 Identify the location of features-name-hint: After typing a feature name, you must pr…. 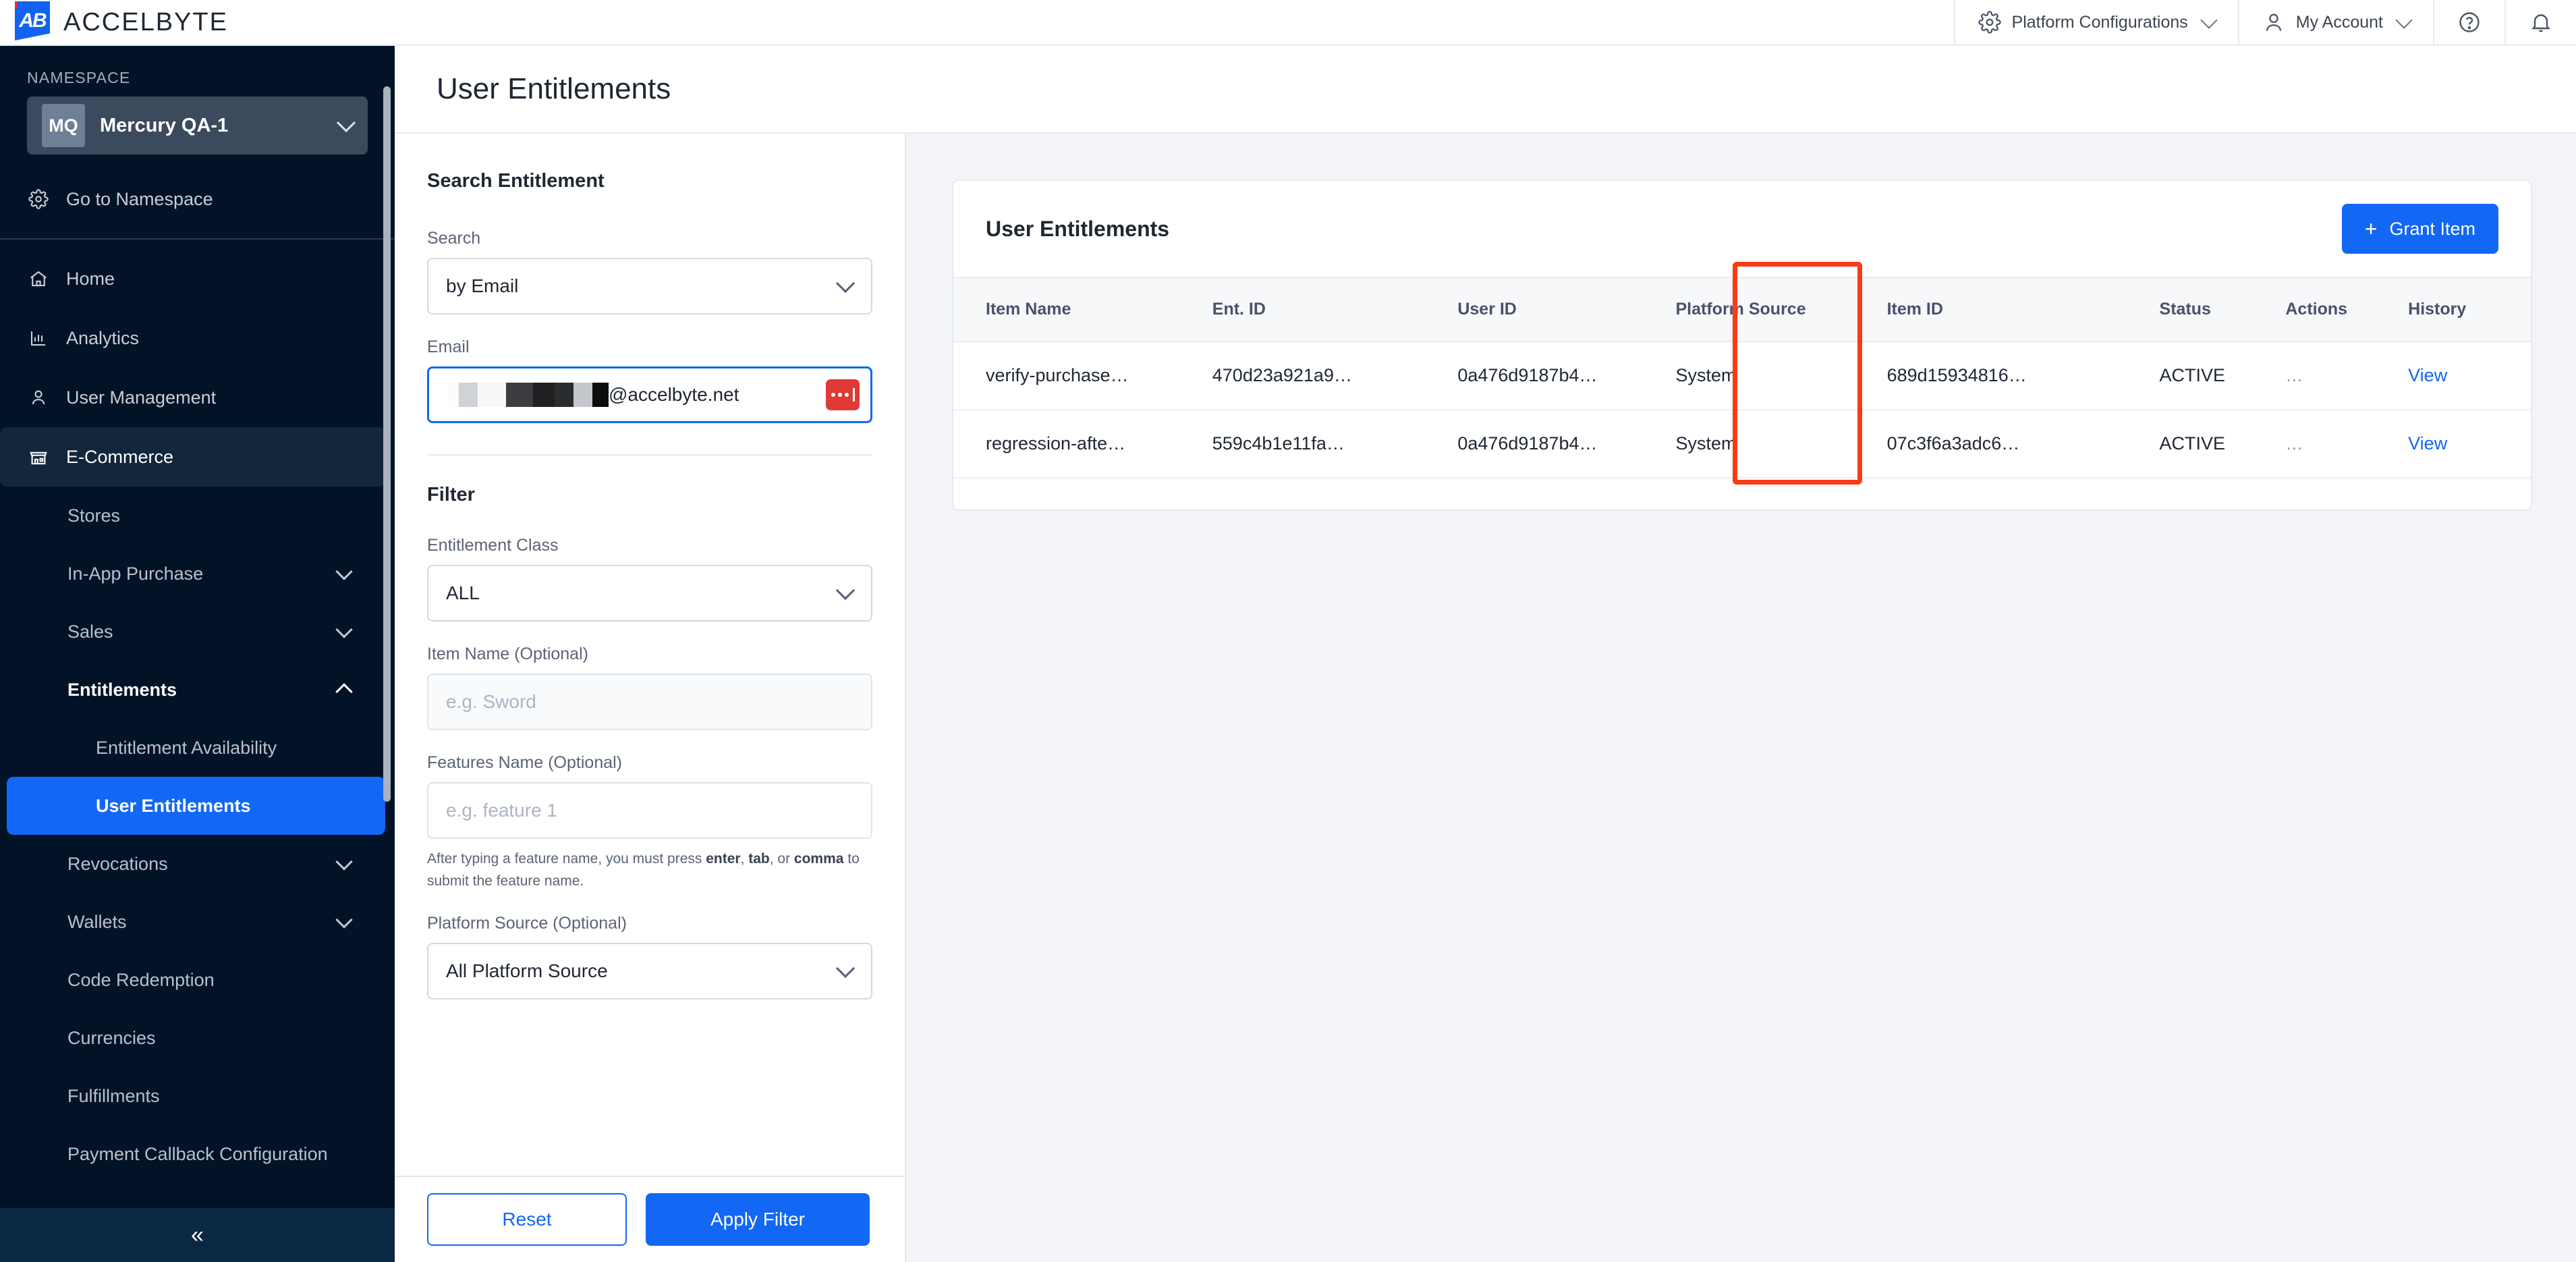
(649, 870).